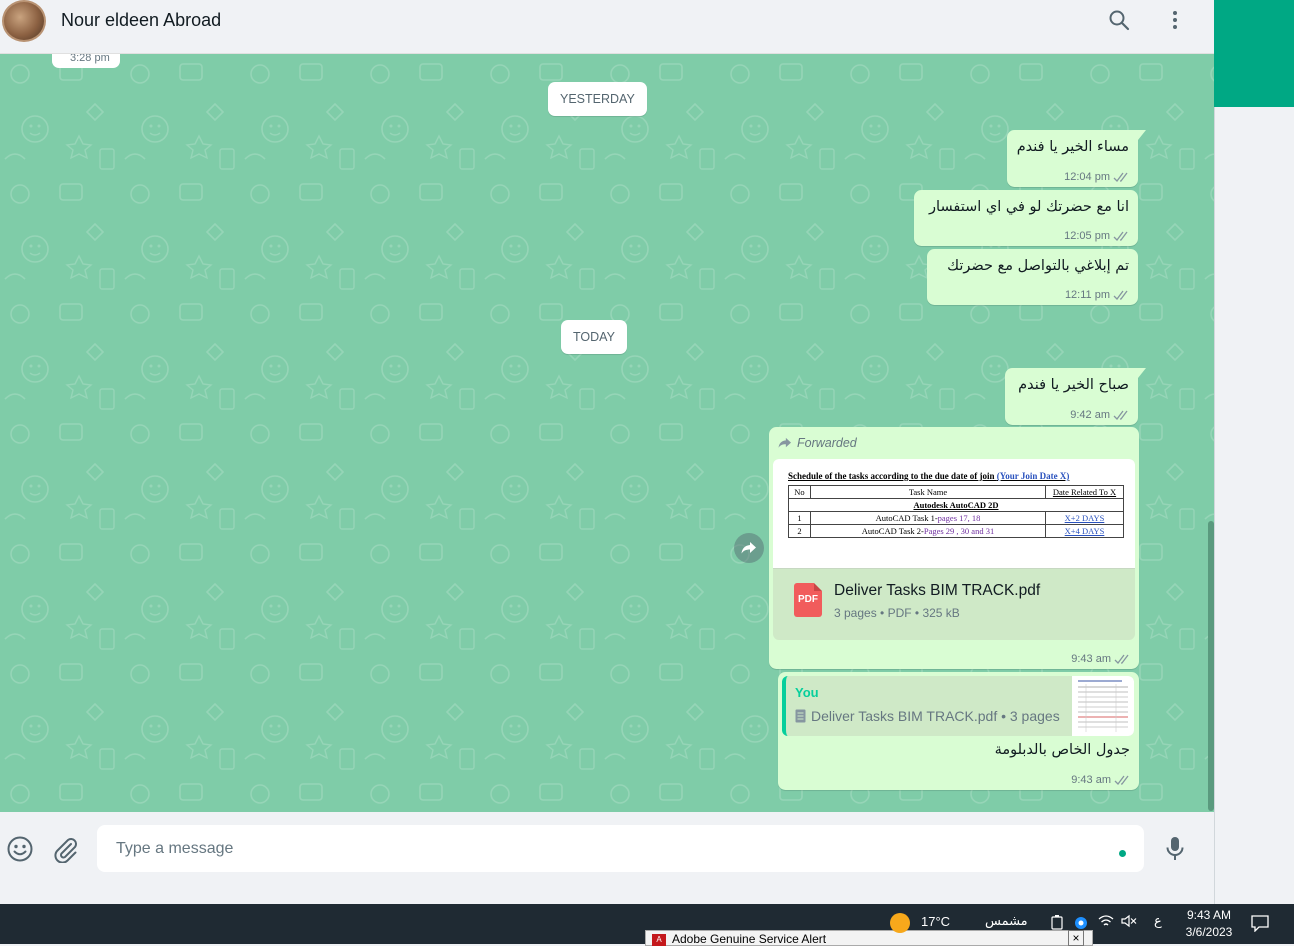 The height and width of the screenshot is (946, 1294). What do you see at coordinates (1106, 922) in the screenshot?
I see `wifi-icon` at bounding box center [1106, 922].